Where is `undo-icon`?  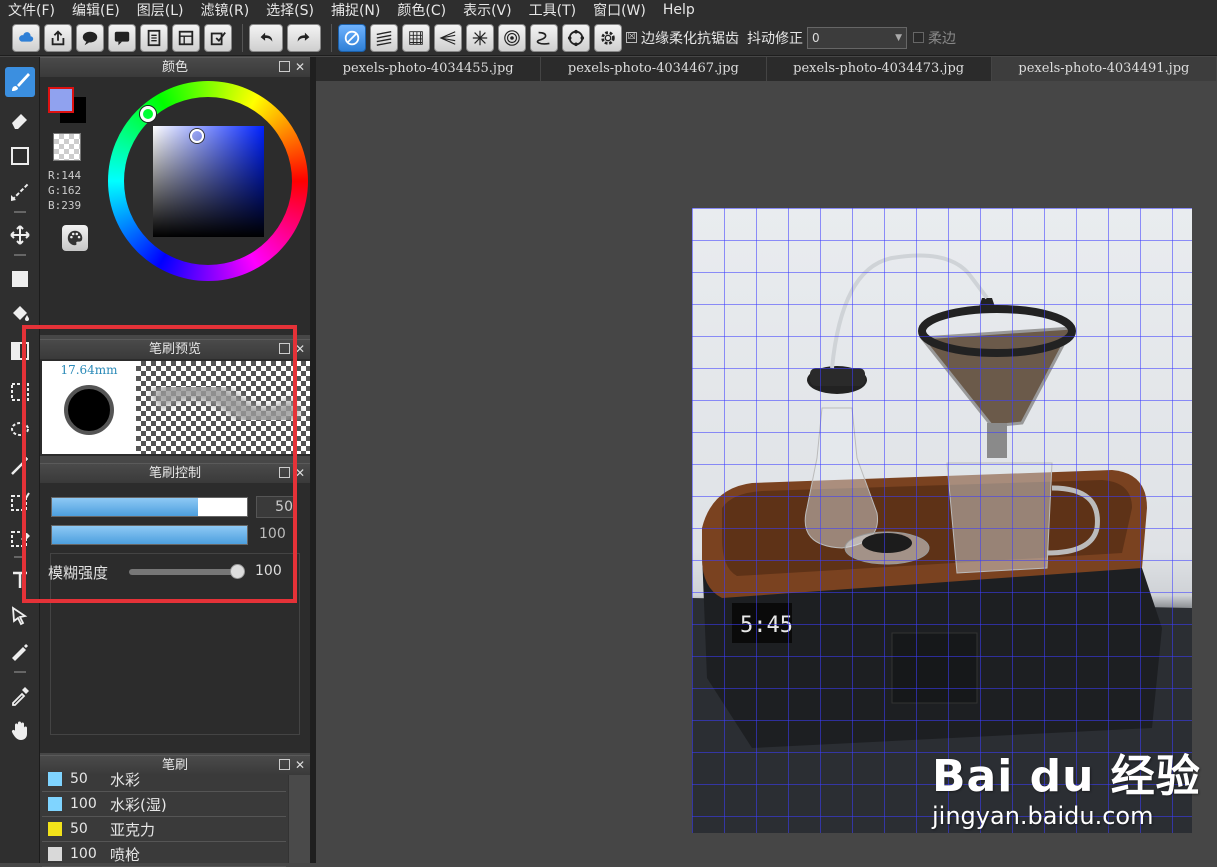
undo-icon is located at coordinates (266, 37).